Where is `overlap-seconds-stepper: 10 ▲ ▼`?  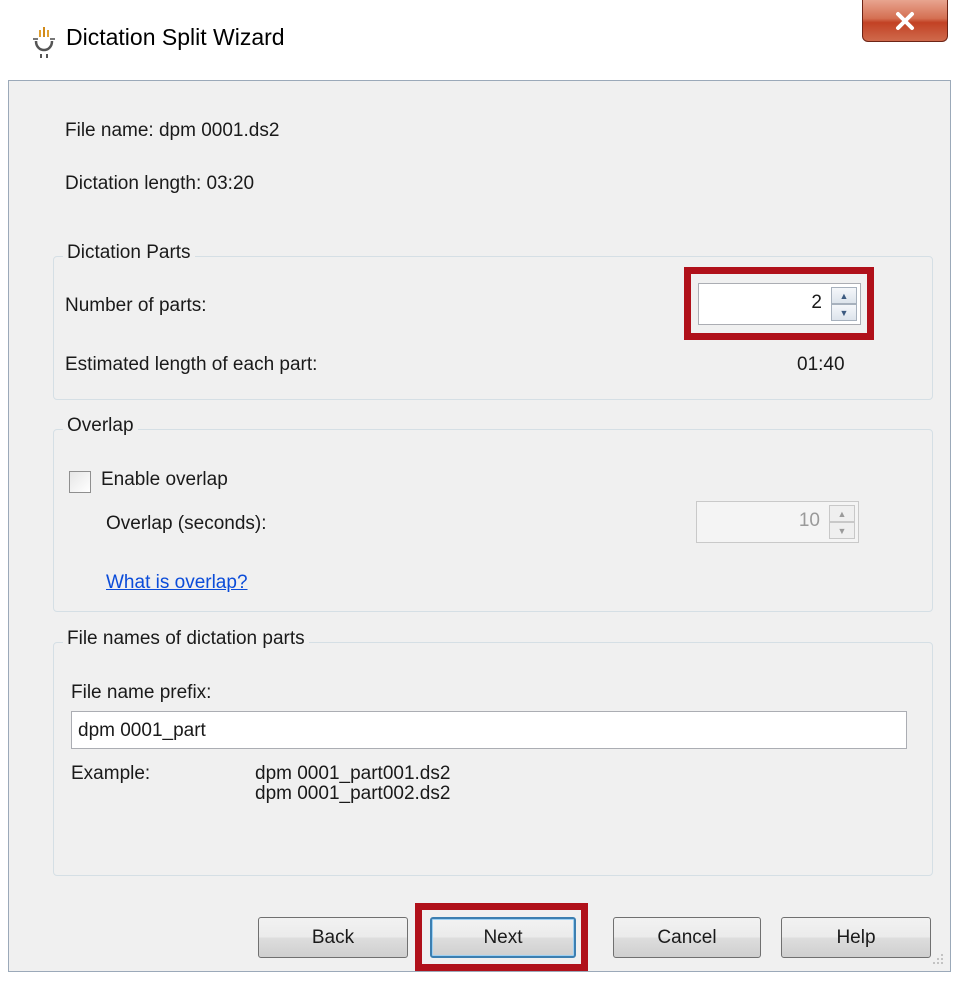 overlap-seconds-stepper: 10 ▲ ▼ is located at coordinates (777, 522).